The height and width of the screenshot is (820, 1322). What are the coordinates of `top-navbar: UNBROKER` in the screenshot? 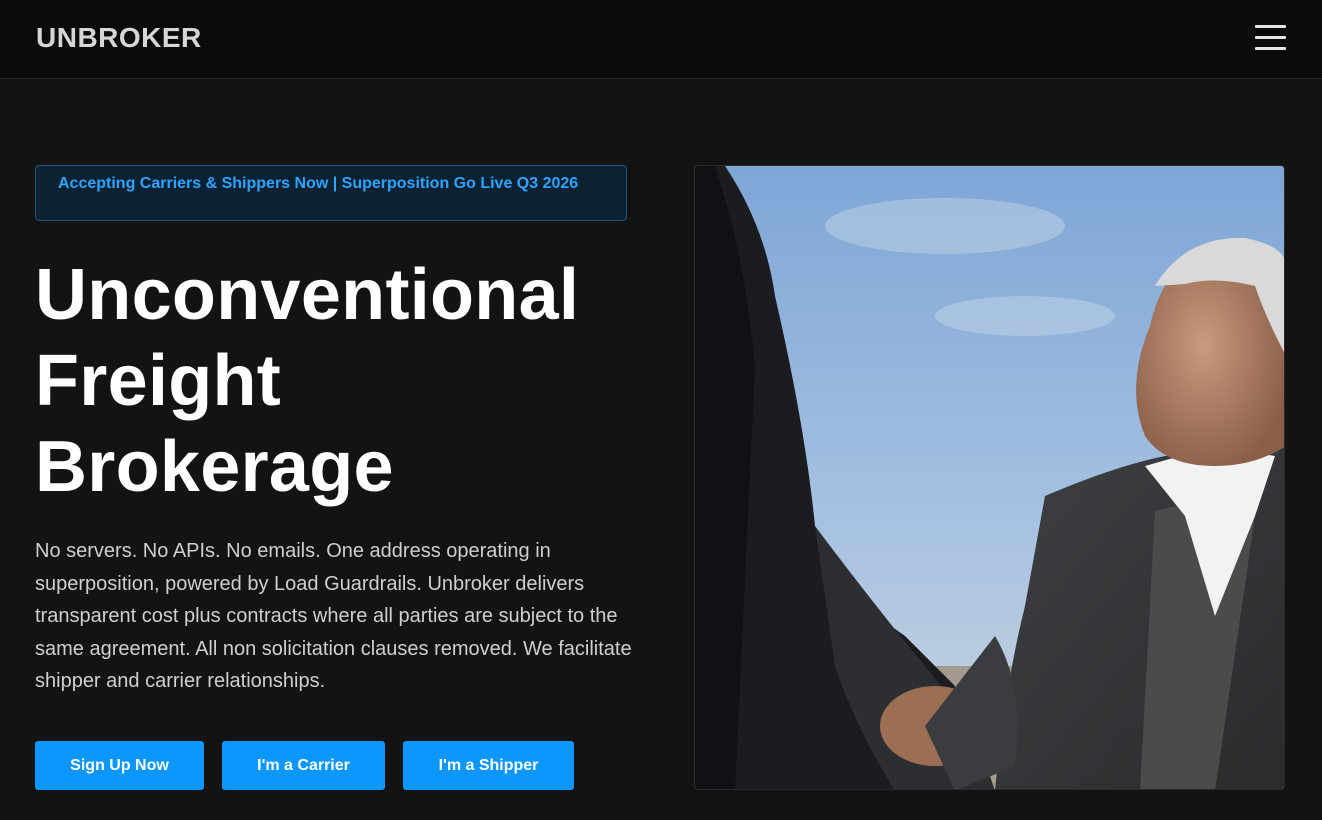 It's located at (661, 39).